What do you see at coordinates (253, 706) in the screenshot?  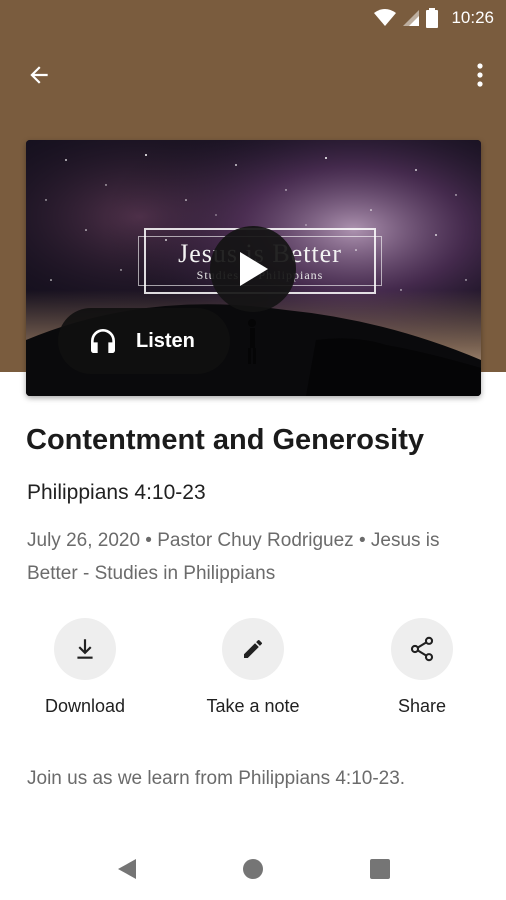 I see `take-note-label: Take a note` at bounding box center [253, 706].